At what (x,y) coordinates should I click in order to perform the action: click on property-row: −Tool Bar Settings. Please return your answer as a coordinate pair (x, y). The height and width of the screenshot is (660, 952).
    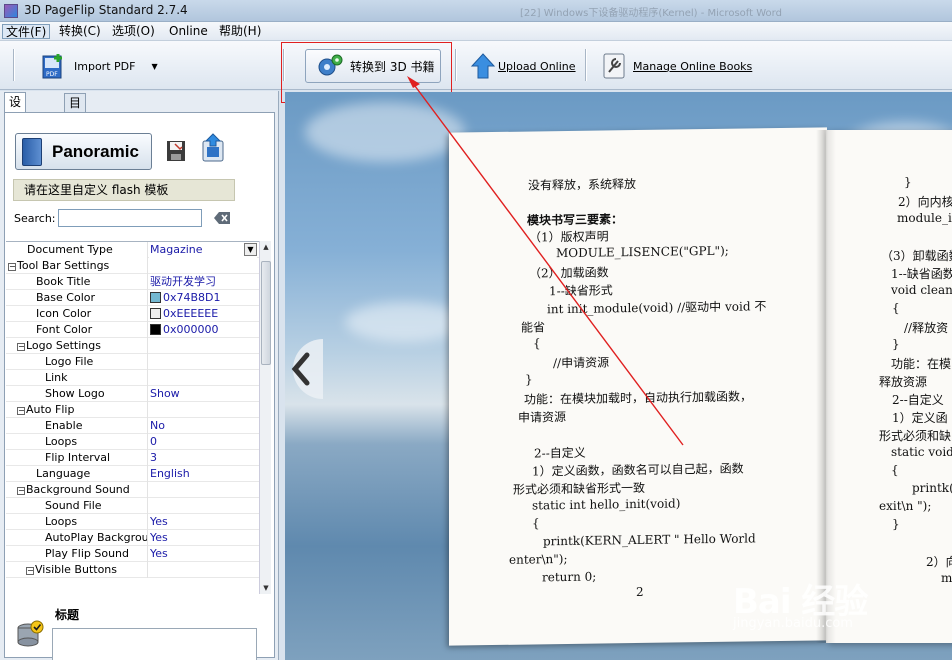
    Looking at the image, I should click on (138, 266).